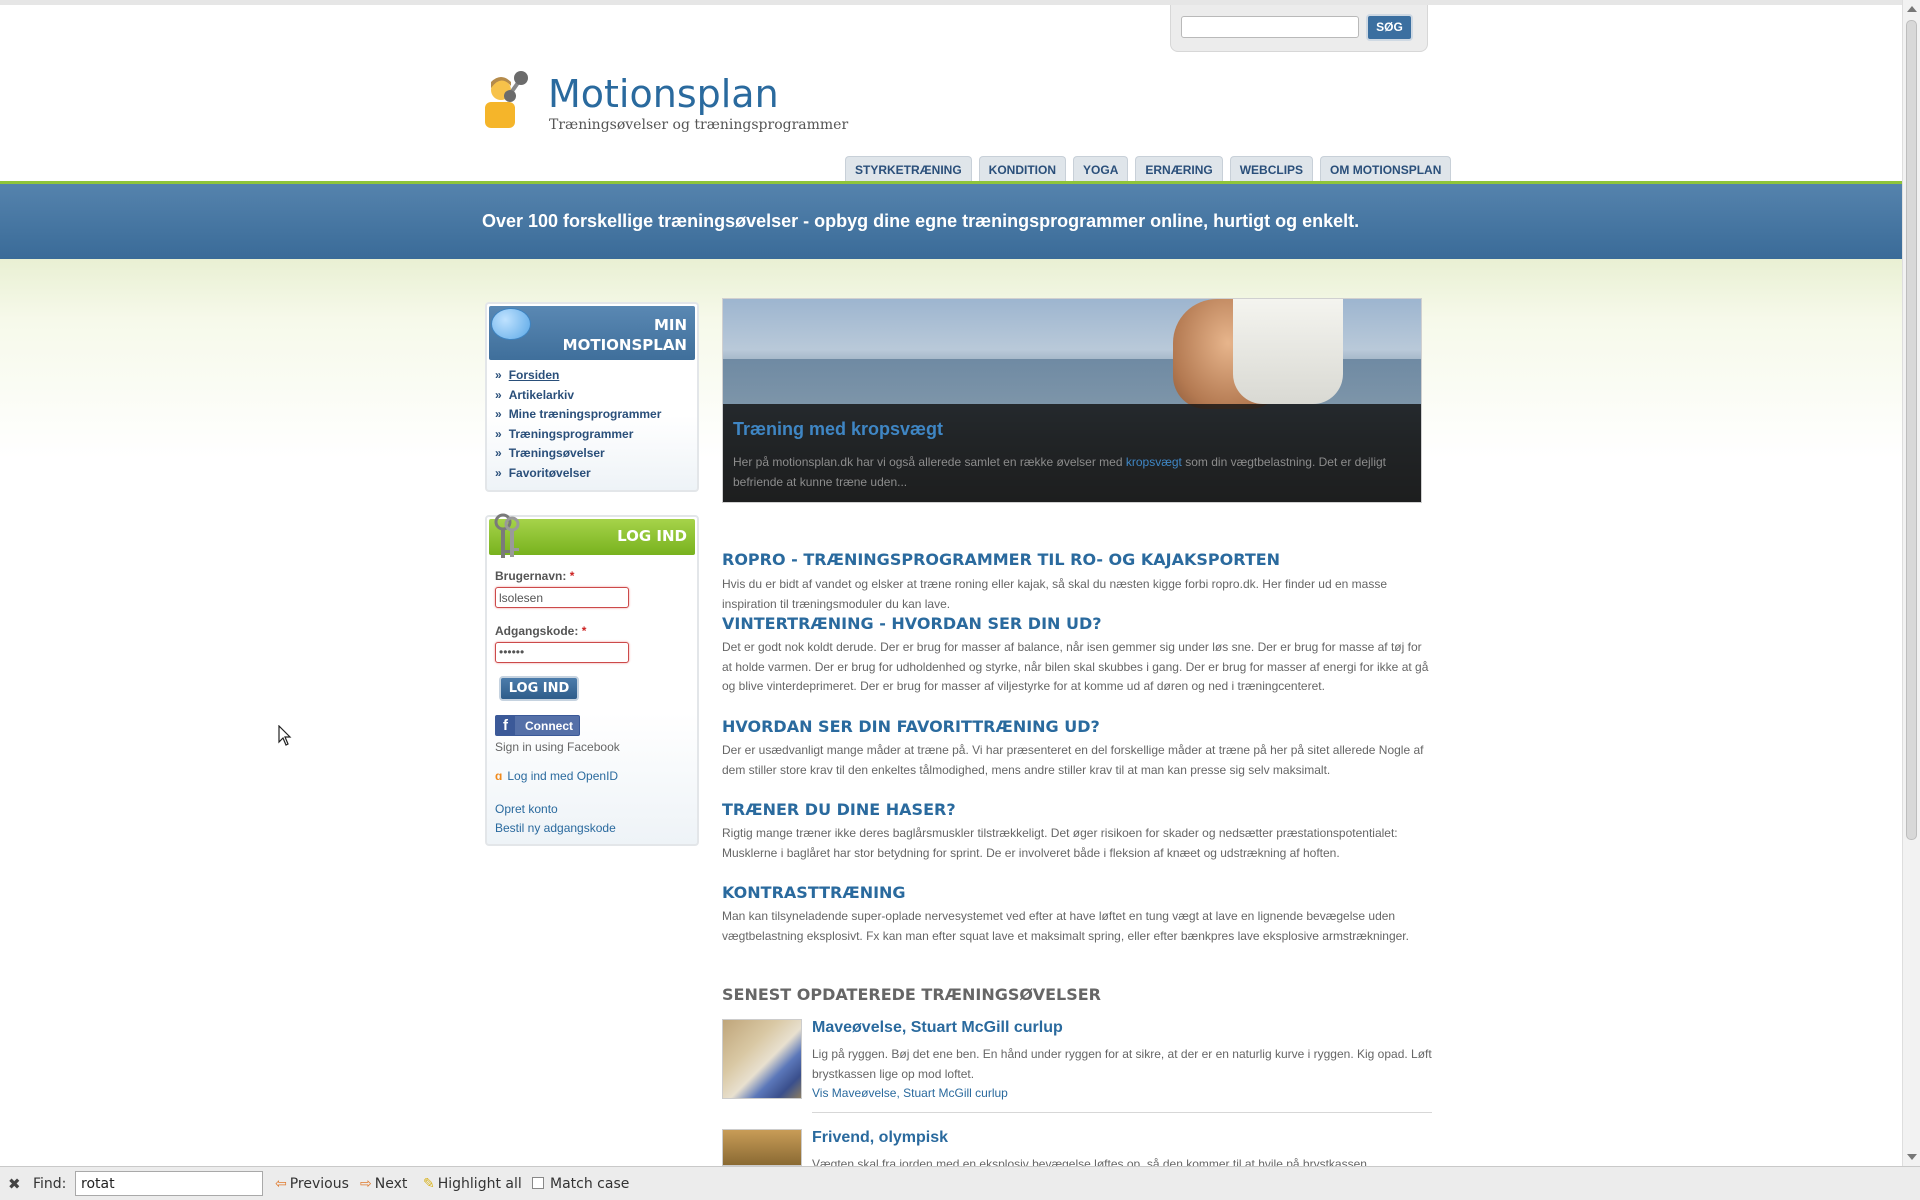  Describe the element at coordinates (505, 725) in the screenshot. I see `facebook-icon: f` at that location.